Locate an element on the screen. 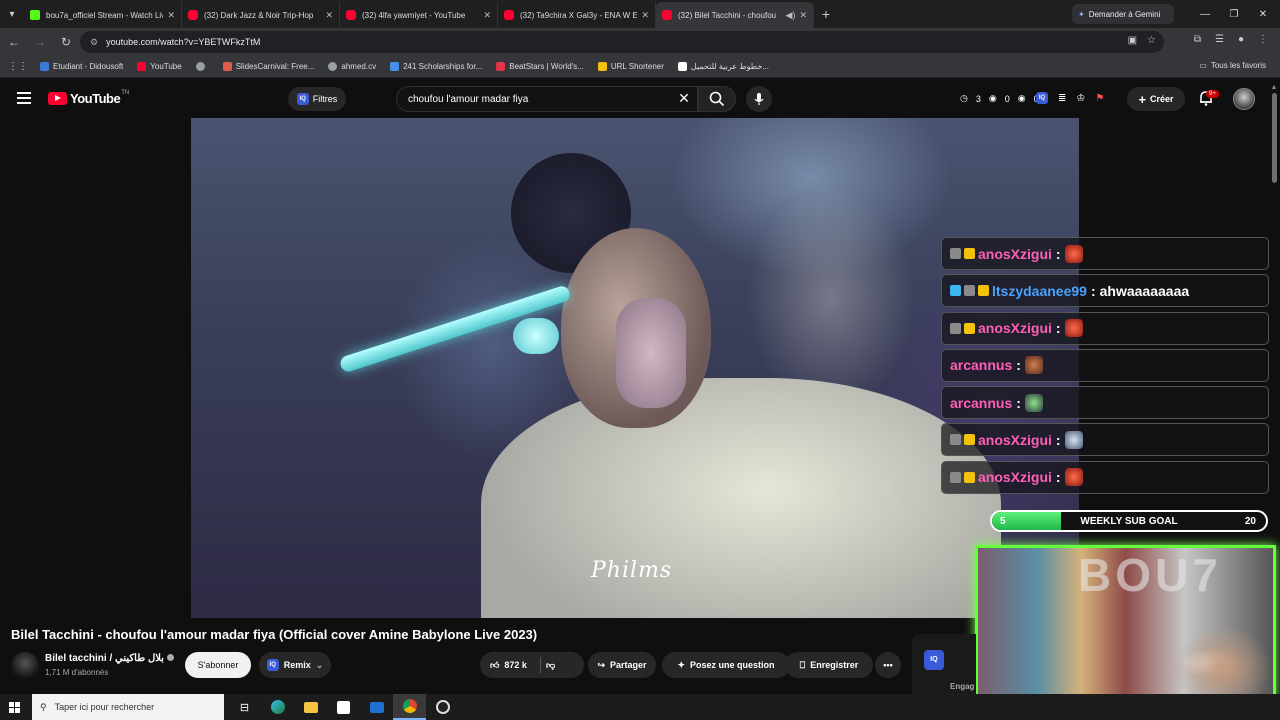 This screenshot has height=720, width=1280. settings-icon: ≣ is located at coordinates (1062, 98).